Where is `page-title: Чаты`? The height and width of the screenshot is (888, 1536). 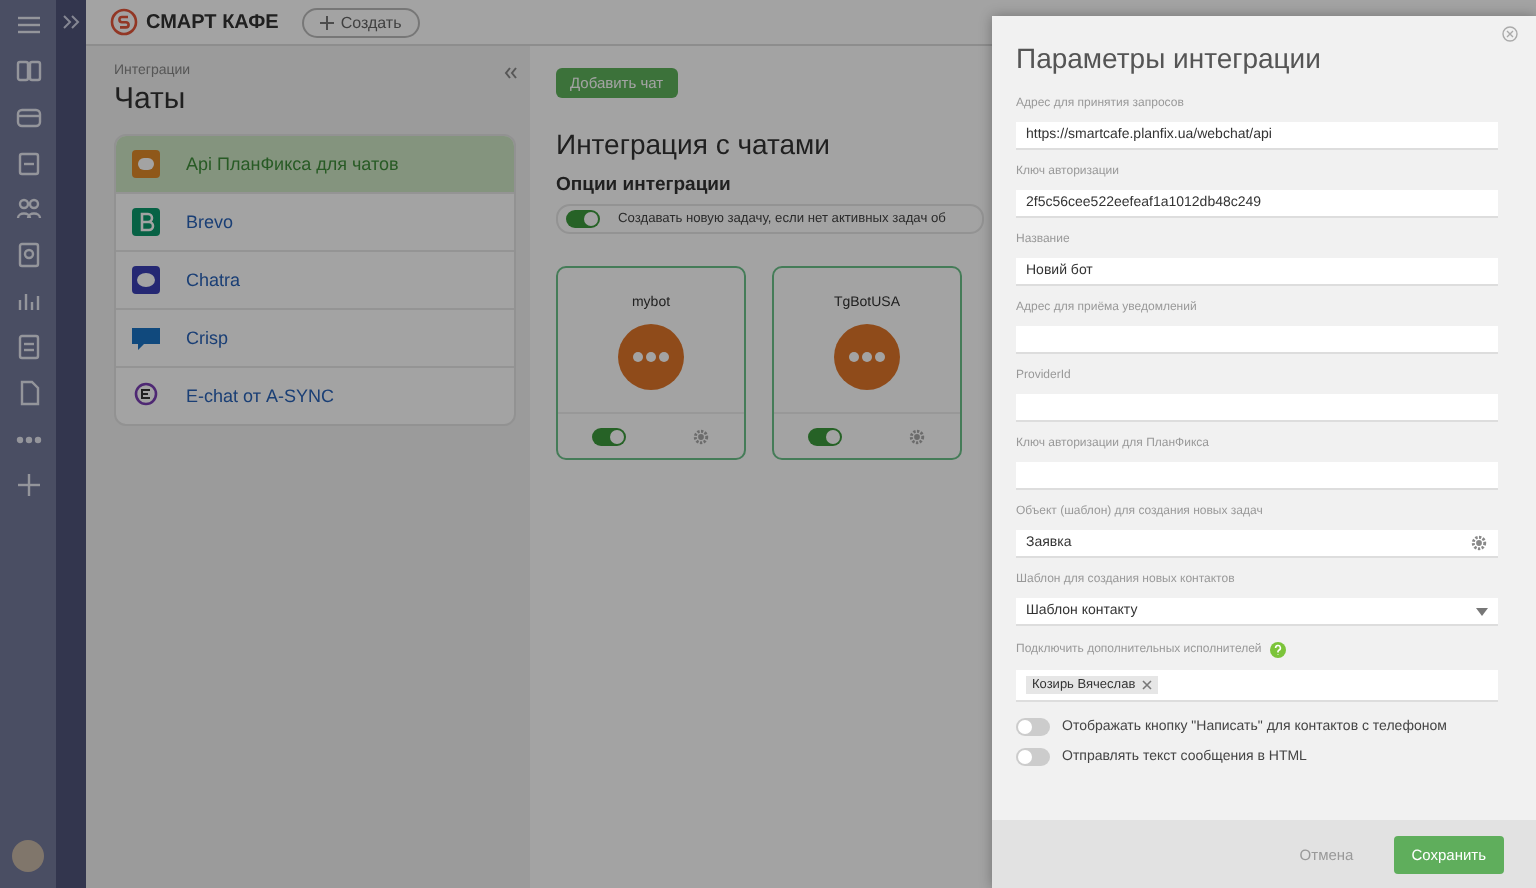
page-title: Чаты is located at coordinates (151, 99).